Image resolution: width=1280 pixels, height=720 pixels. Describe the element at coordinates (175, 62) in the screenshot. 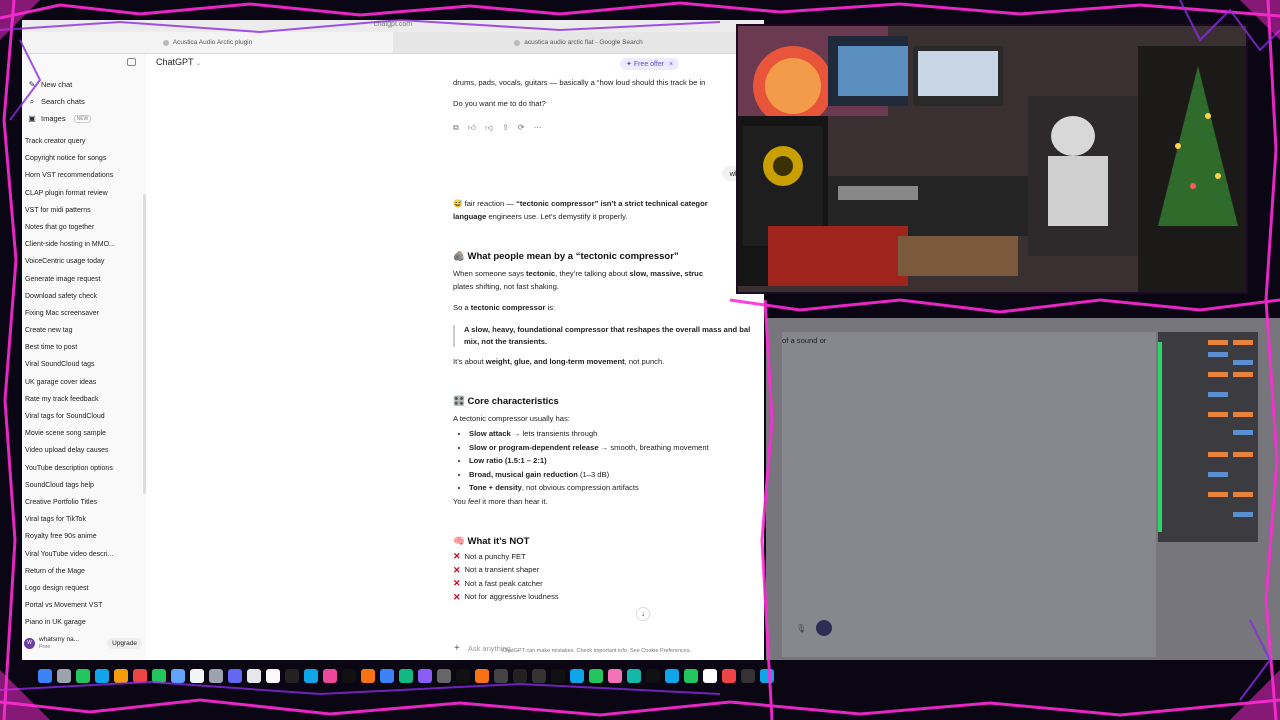

I see `model-name: ChatGPT` at that location.